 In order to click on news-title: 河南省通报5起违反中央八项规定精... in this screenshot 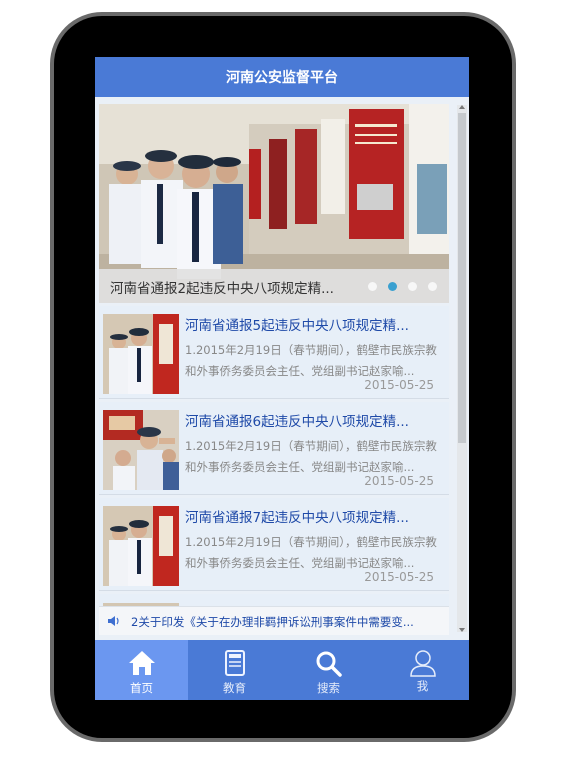, I will do `click(312, 324)`.